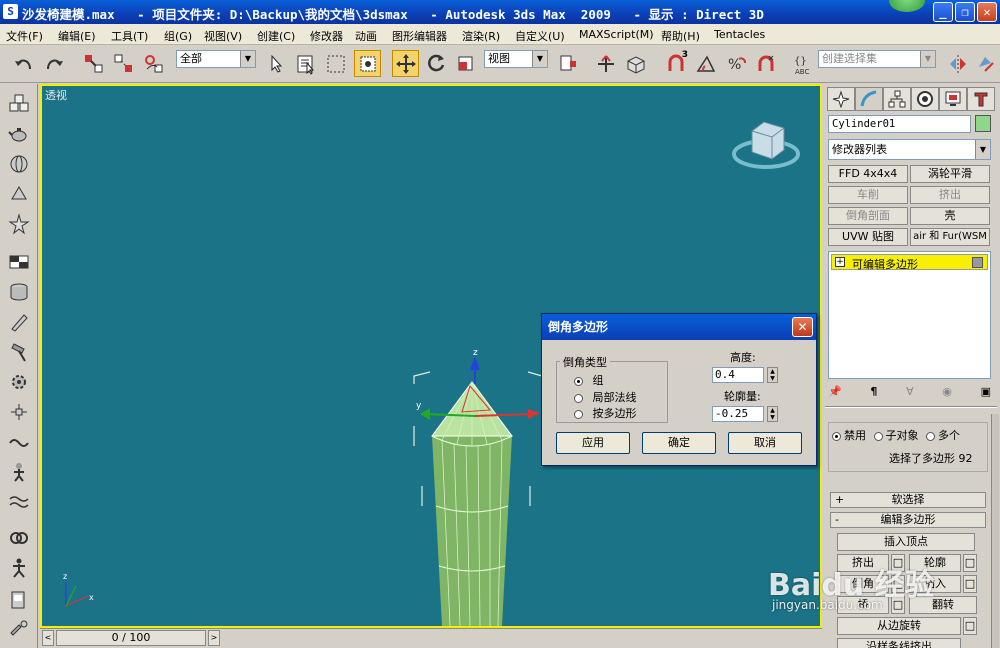 The width and height of the screenshot is (1000, 648). Describe the element at coordinates (985, 63) in the screenshot. I see `align-icon` at that location.